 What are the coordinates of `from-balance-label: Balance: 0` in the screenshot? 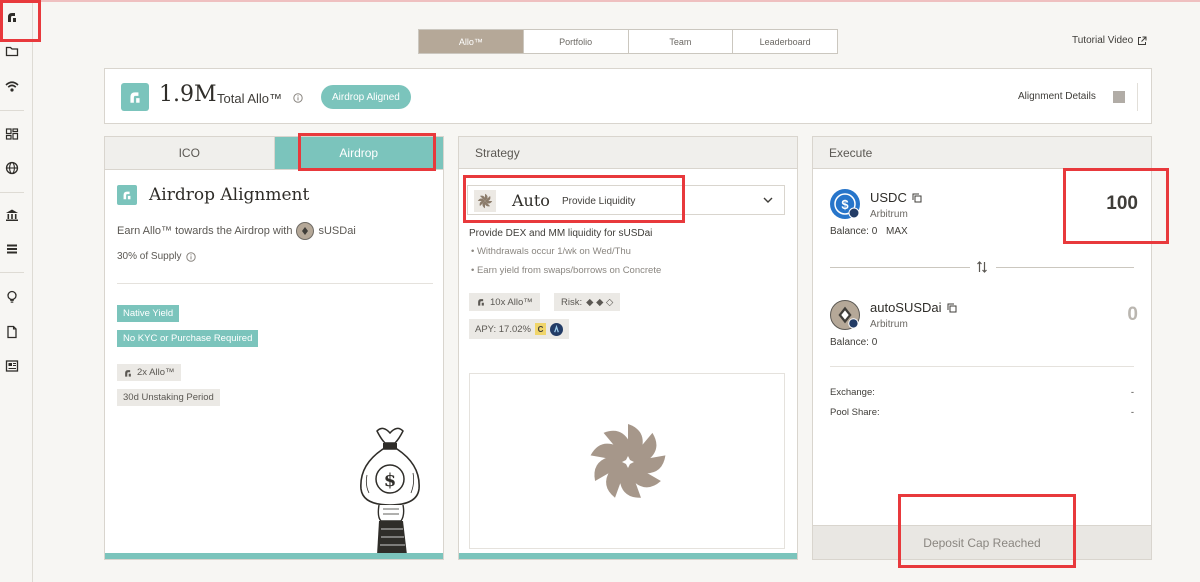 It's located at (854, 231).